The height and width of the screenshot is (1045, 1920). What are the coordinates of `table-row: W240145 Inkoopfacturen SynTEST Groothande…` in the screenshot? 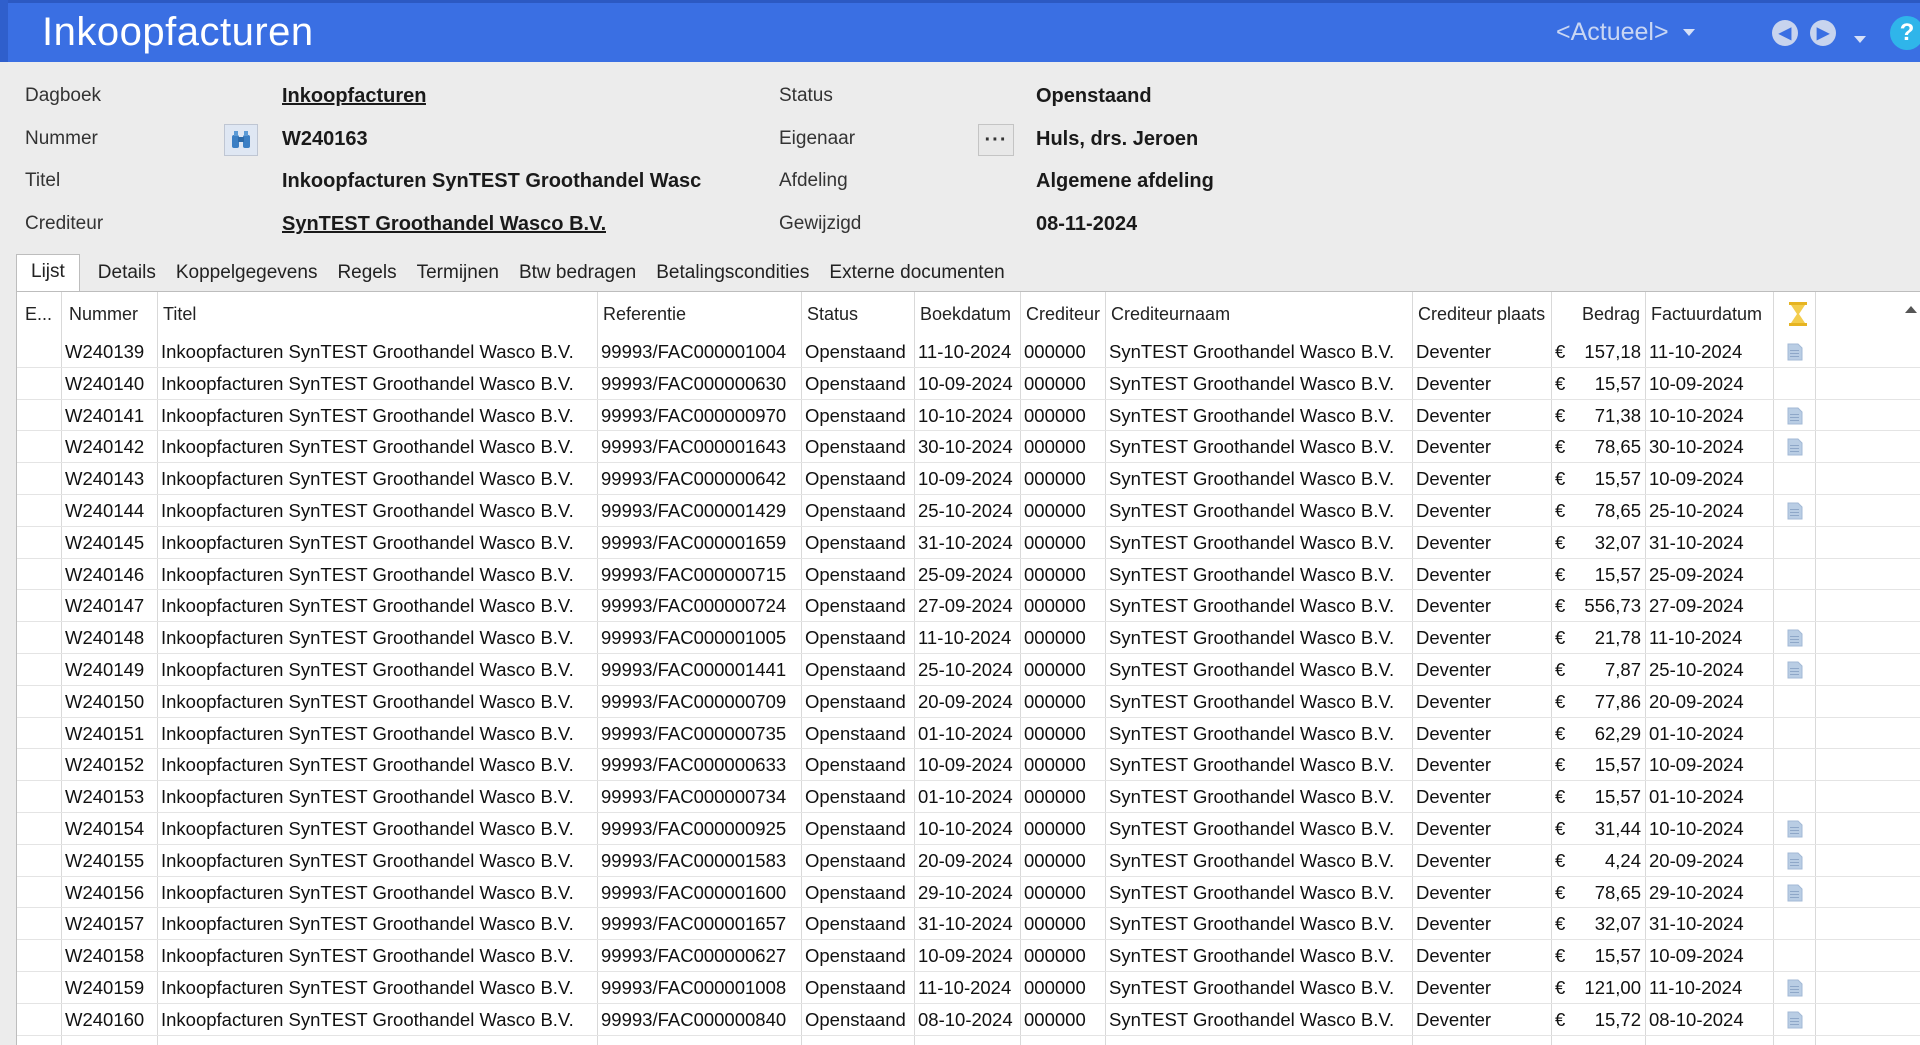 It's located at (968, 543).